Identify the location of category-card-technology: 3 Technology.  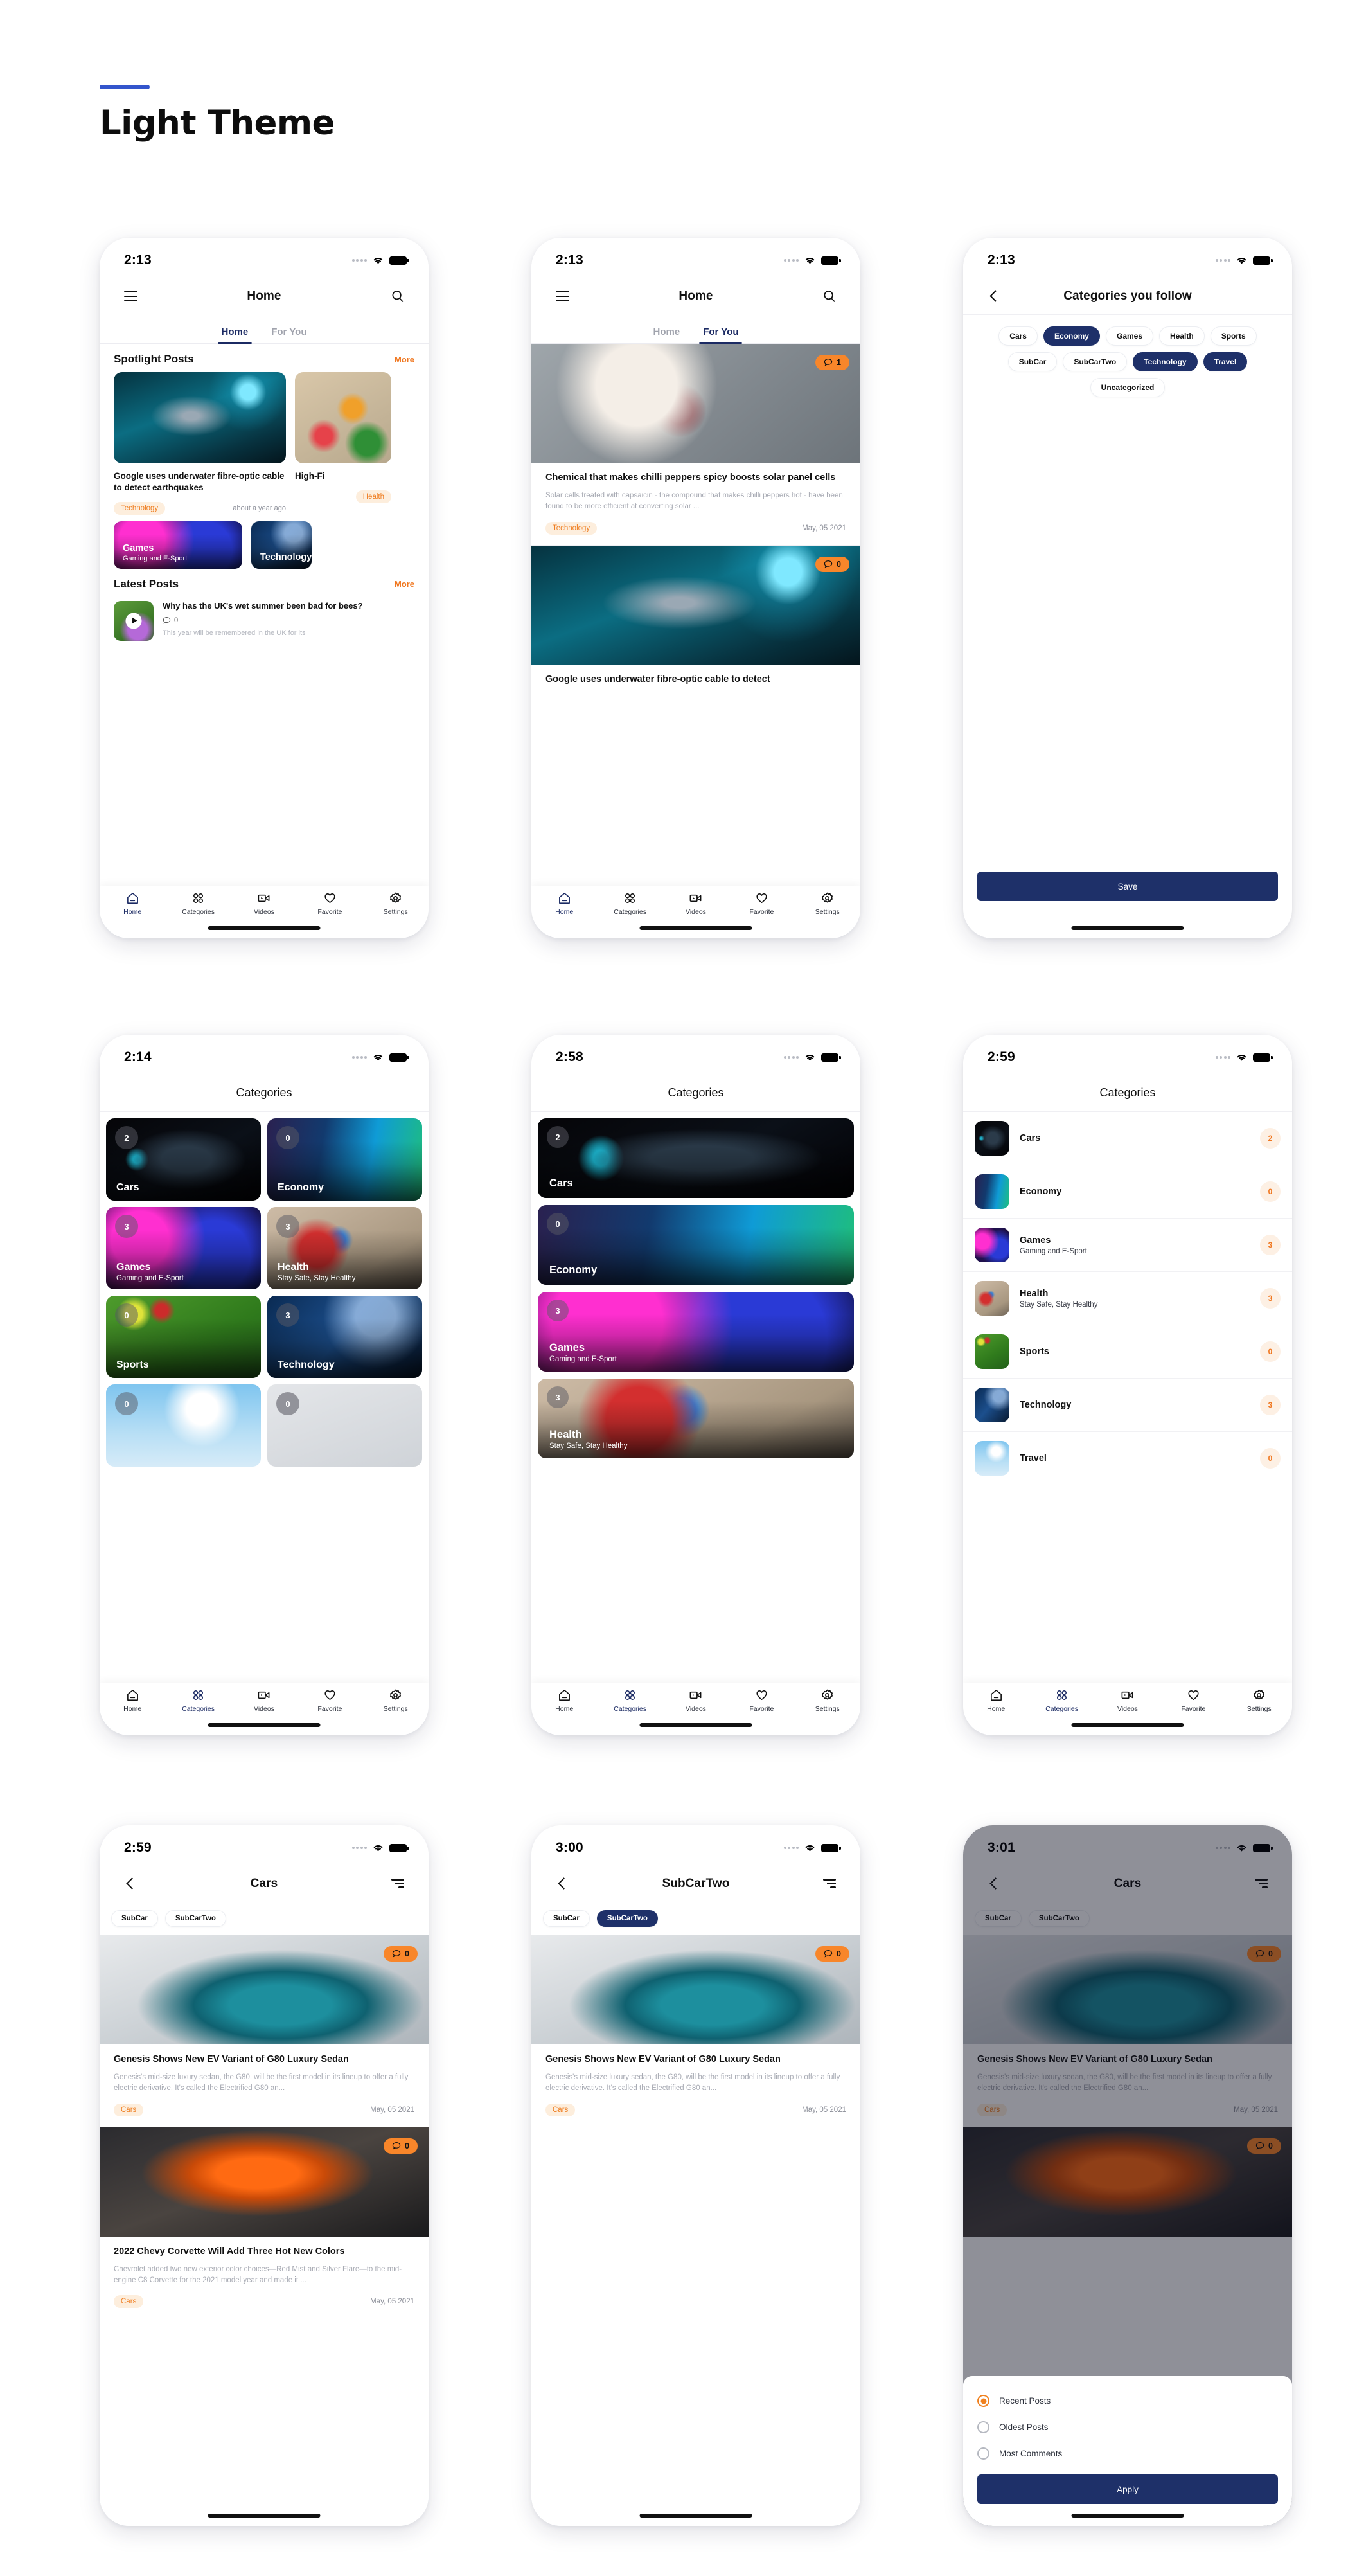
(345, 1337).